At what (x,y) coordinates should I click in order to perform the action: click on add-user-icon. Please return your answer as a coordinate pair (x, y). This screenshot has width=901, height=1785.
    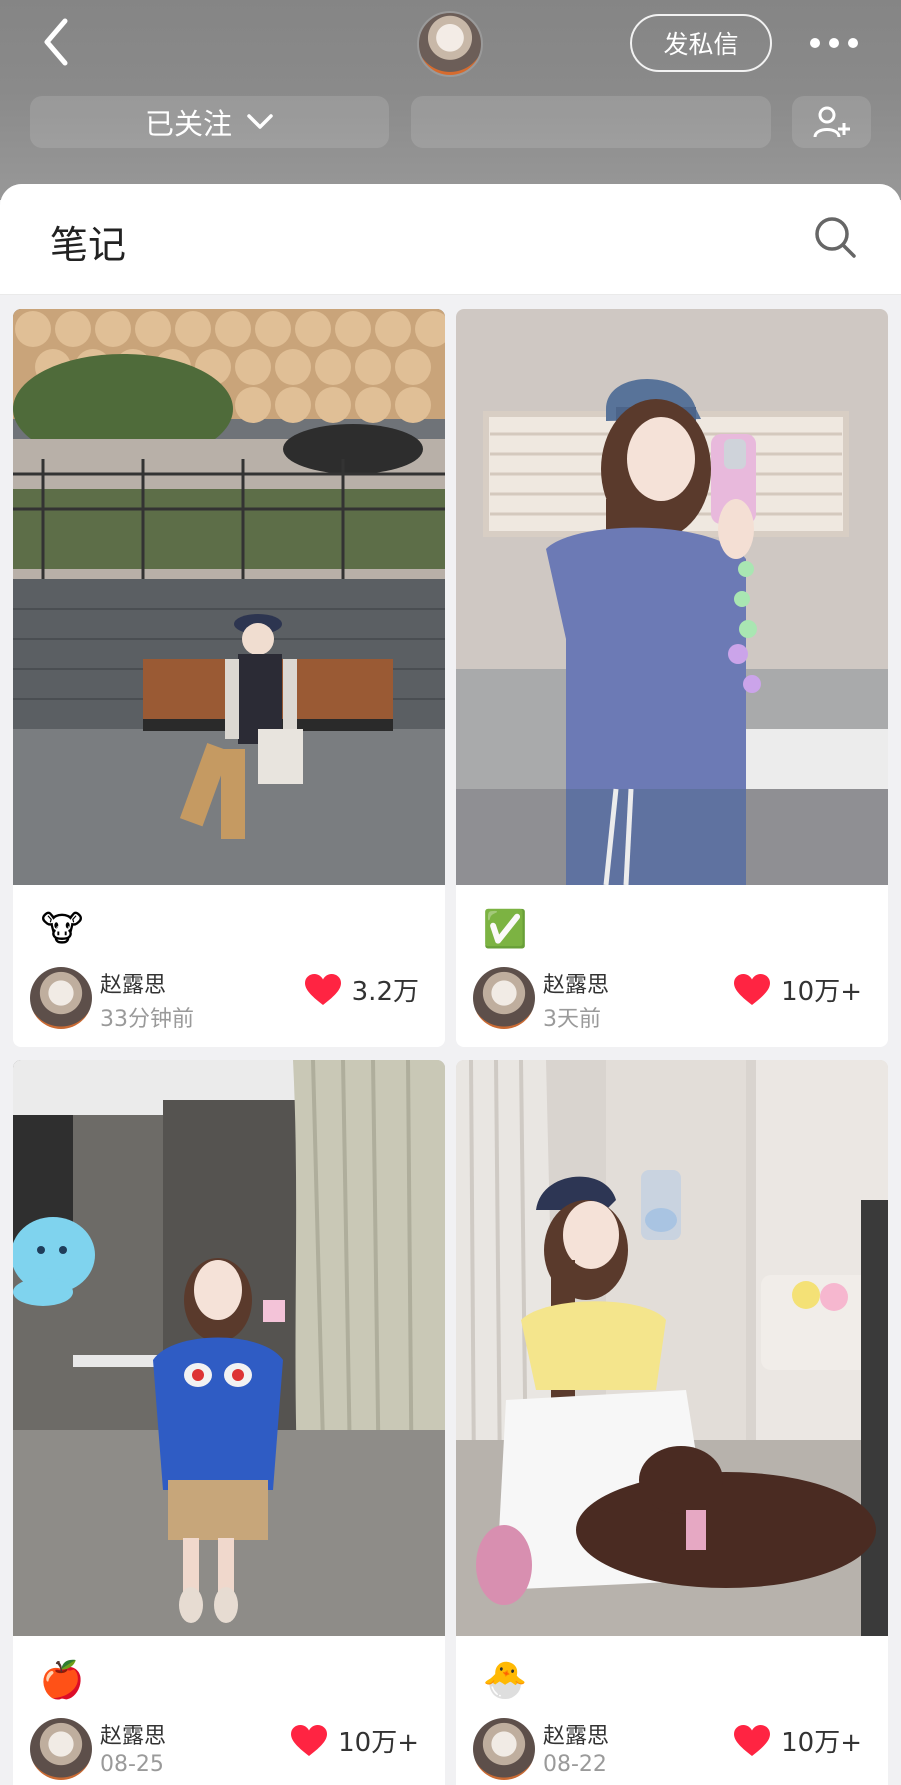
    Looking at the image, I should click on (831, 122).